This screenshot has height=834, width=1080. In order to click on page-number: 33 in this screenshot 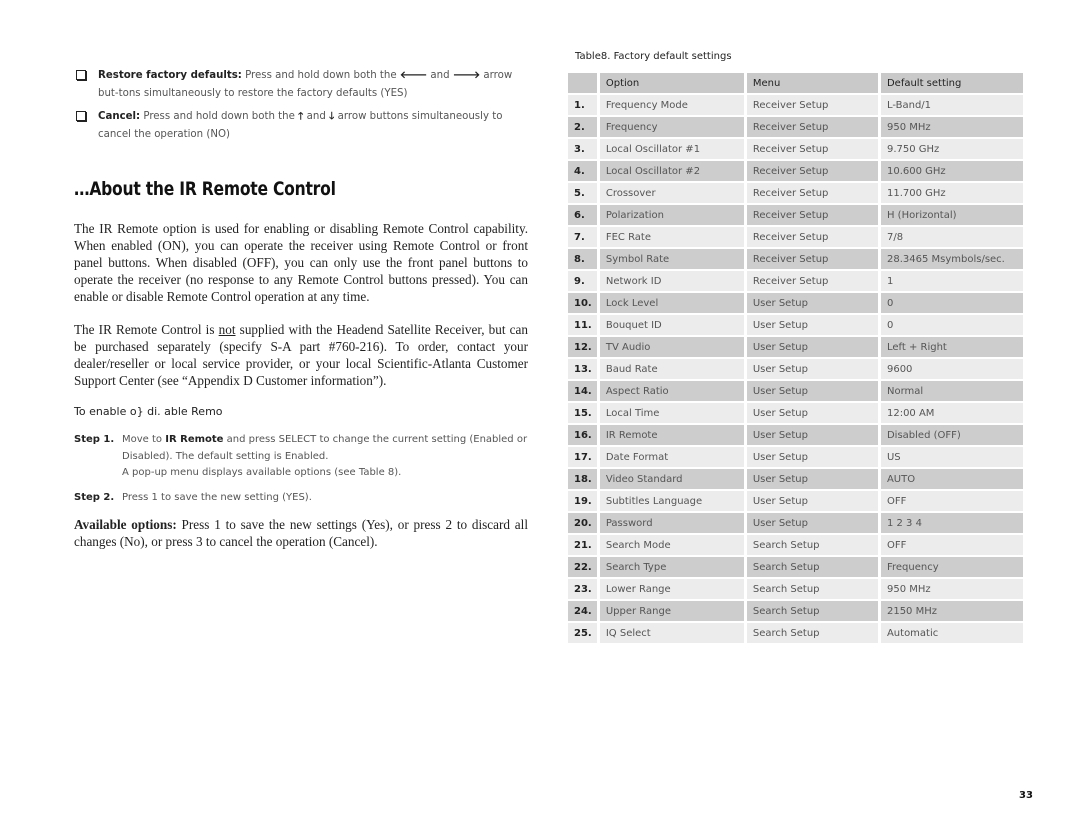, I will do `click(1026, 795)`.